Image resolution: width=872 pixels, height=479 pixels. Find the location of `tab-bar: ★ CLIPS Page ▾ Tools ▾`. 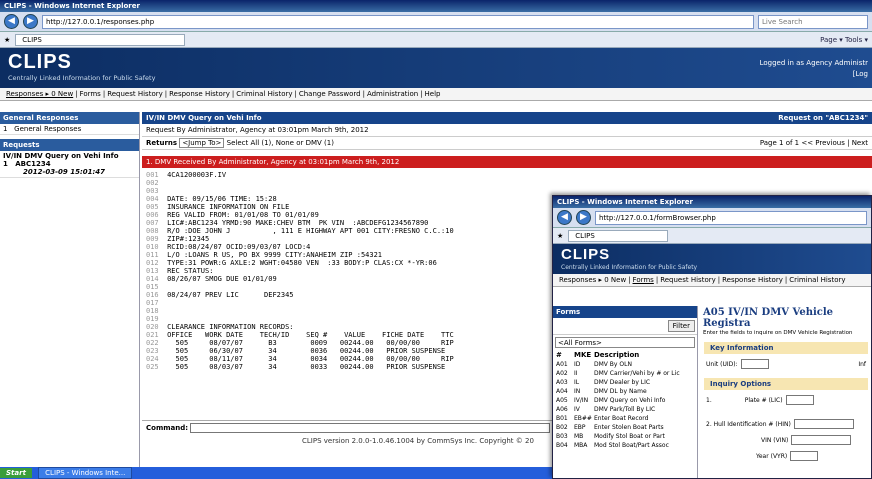

tab-bar: ★ CLIPS Page ▾ Tools ▾ is located at coordinates (436, 40).